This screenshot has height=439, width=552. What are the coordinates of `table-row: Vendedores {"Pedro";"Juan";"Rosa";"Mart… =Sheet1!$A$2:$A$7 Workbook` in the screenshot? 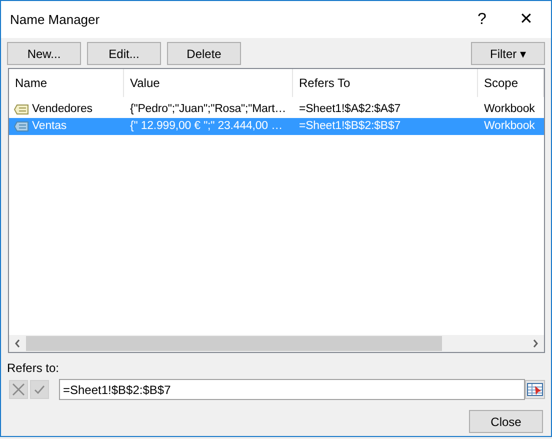 It's located at (276, 109).